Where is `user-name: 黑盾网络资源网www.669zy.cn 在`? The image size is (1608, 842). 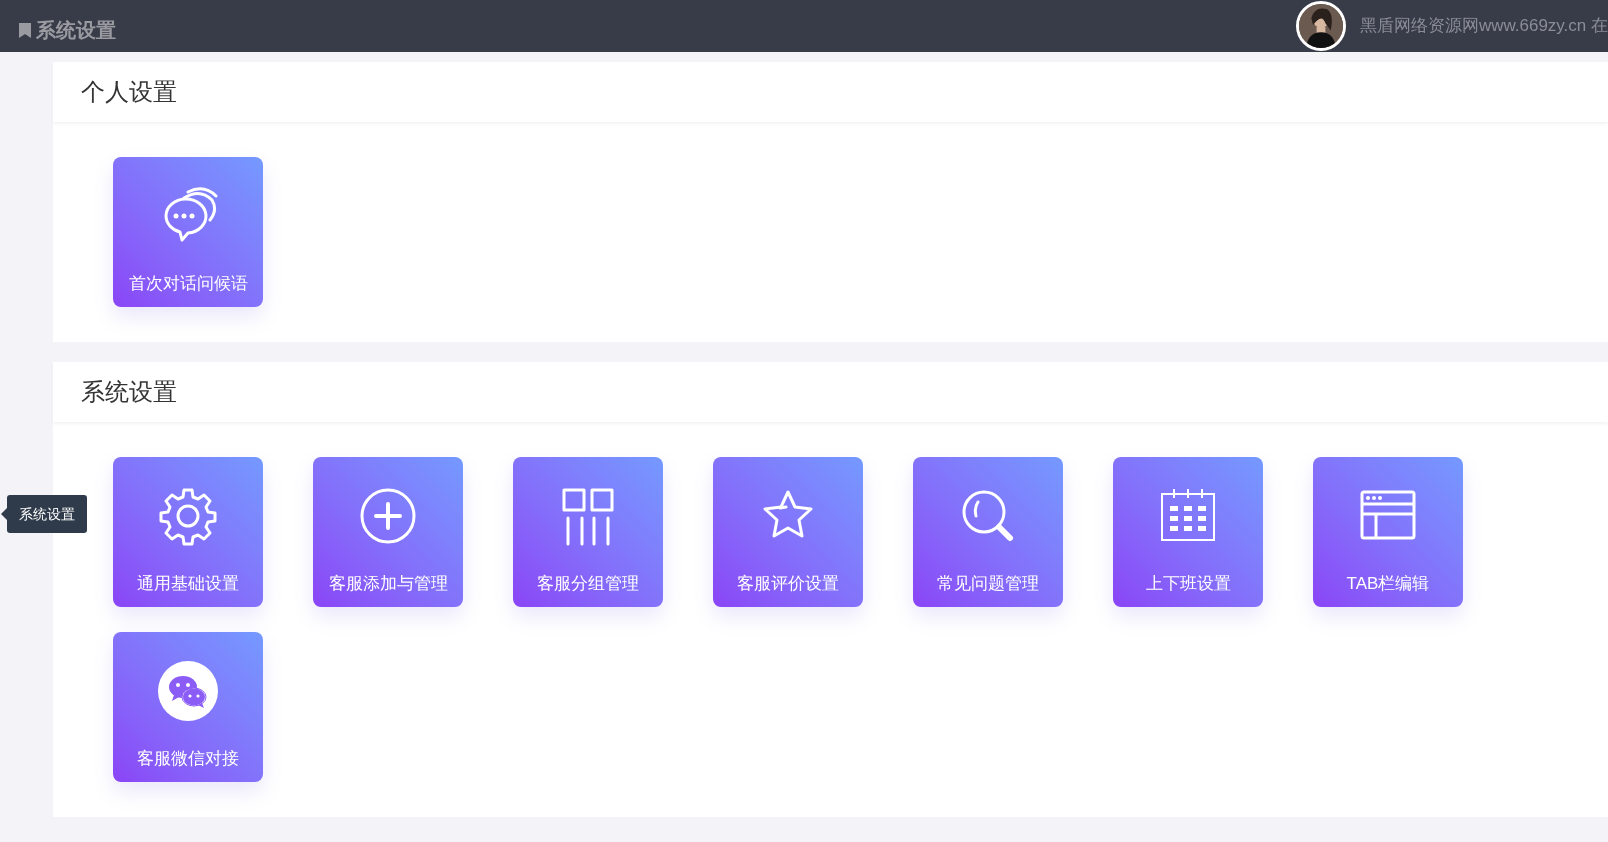 user-name: 黑盾网络资源网www.669zy.cn 在 is located at coordinates (1483, 26).